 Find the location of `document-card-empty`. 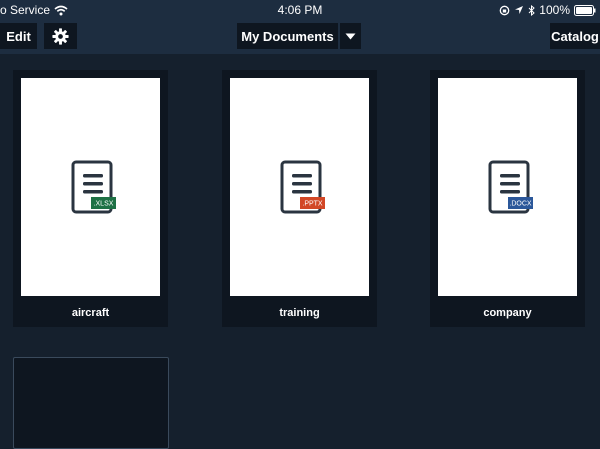

document-card-empty is located at coordinates (91, 403).